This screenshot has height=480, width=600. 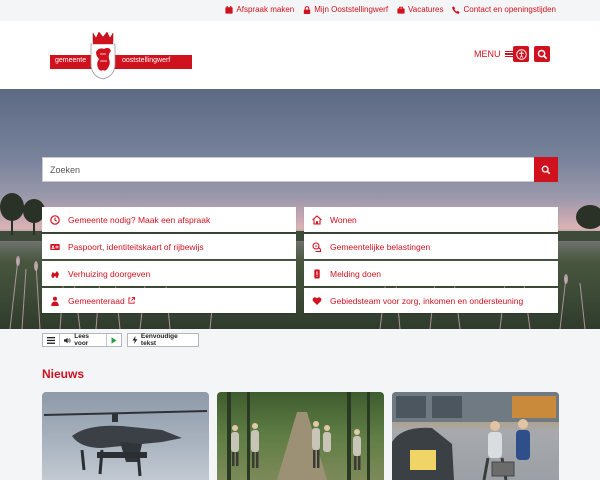 What do you see at coordinates (288, 169) in the screenshot?
I see `search-input` at bounding box center [288, 169].